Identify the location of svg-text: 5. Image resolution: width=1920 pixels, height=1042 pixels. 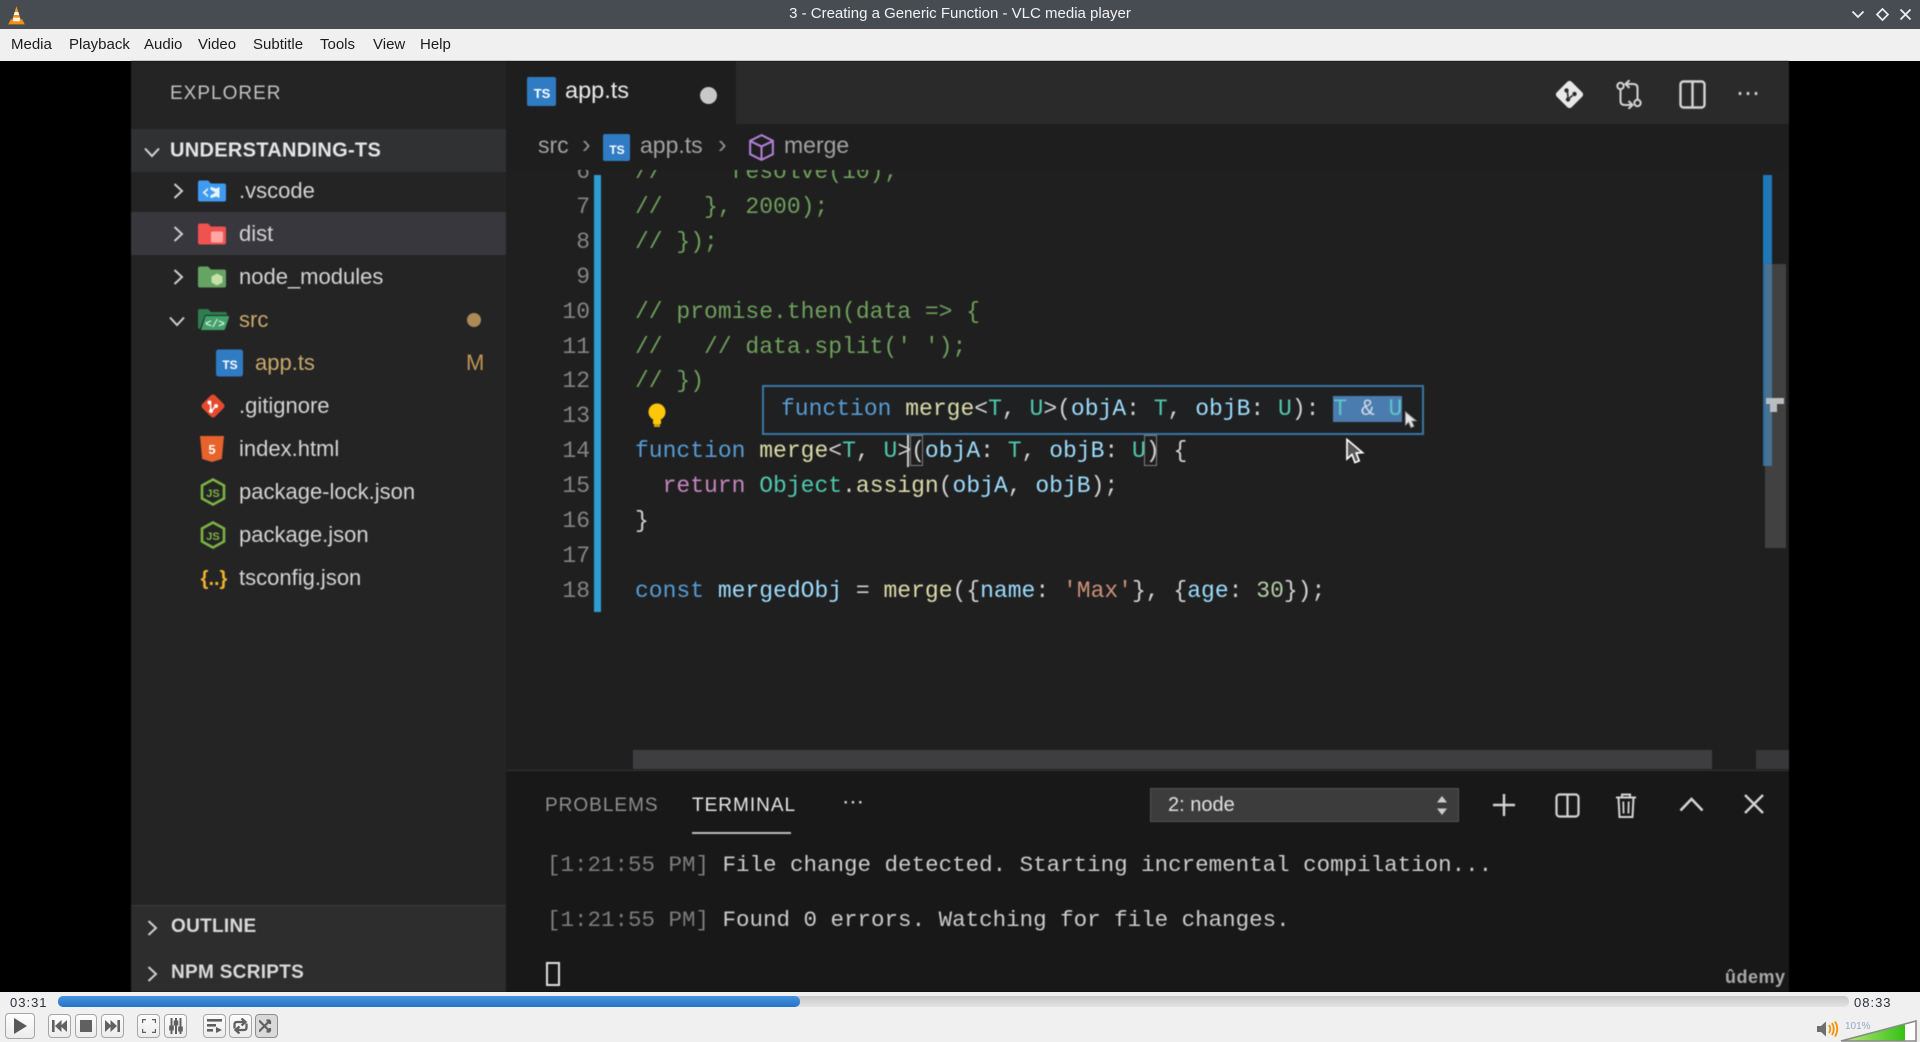
(211, 449).